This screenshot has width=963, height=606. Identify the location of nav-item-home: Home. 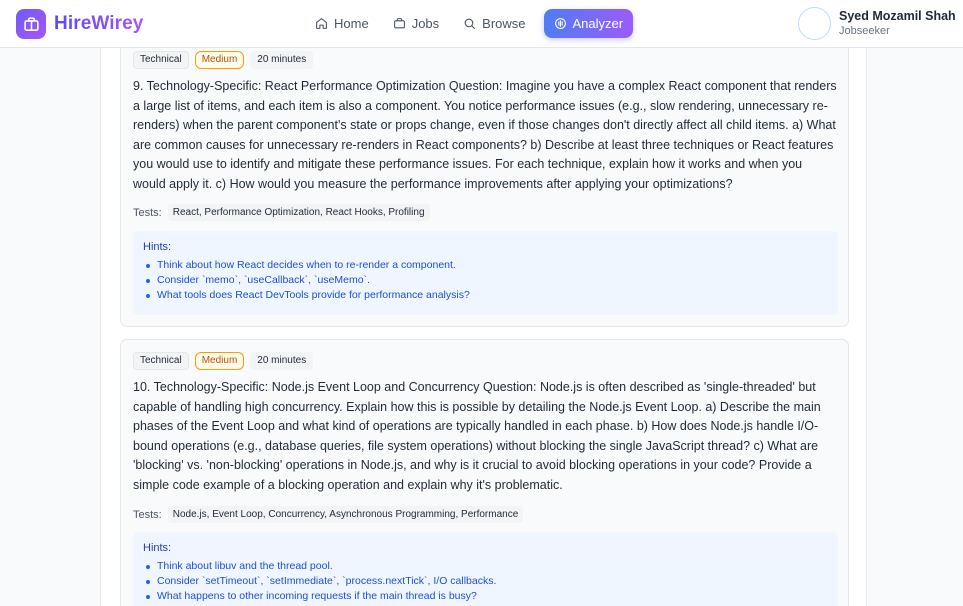
(342, 23).